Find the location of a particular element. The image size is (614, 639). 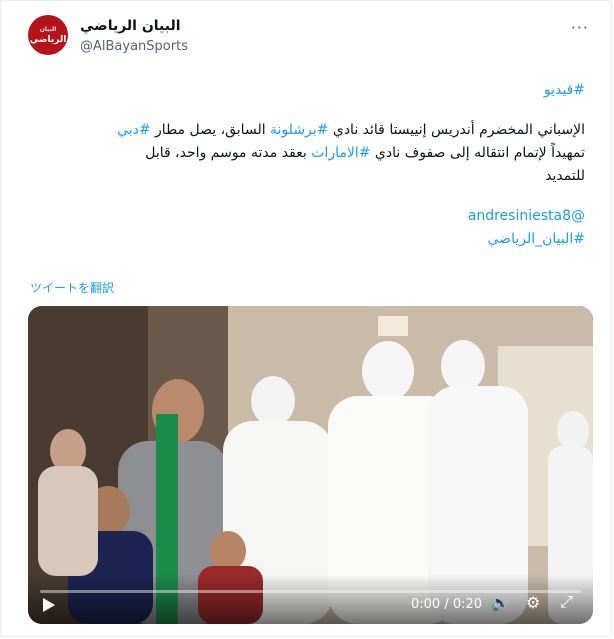

text-line2-b: بعقد مدته موسم واحد، قابل is located at coordinates (228, 153).